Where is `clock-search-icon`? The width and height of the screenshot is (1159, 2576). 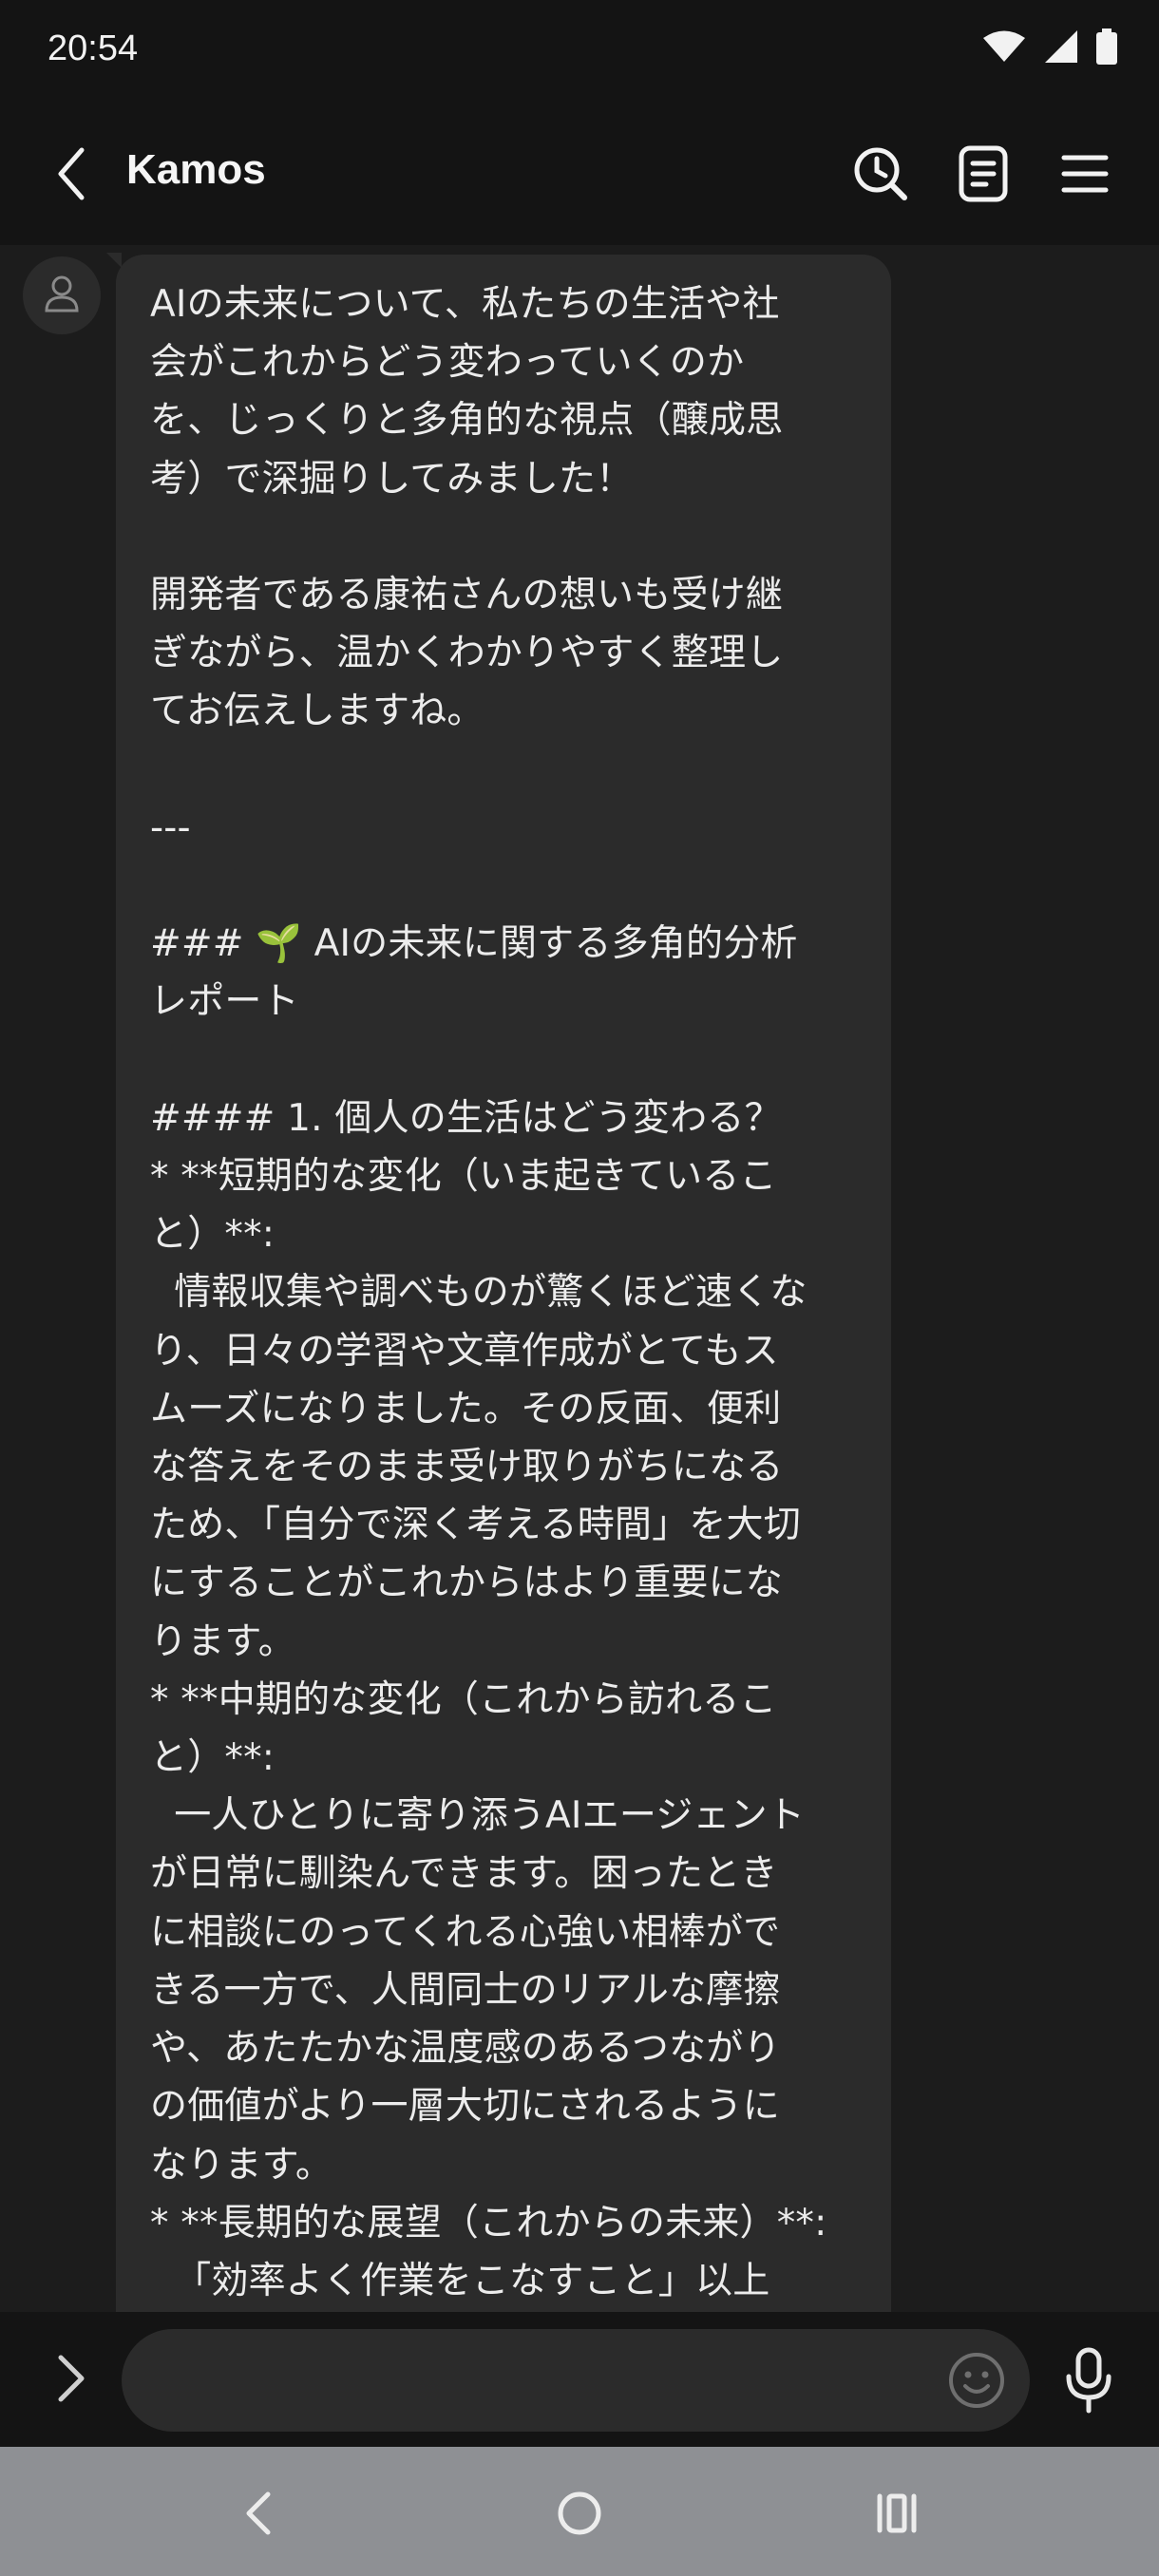 clock-search-icon is located at coordinates (880, 178).